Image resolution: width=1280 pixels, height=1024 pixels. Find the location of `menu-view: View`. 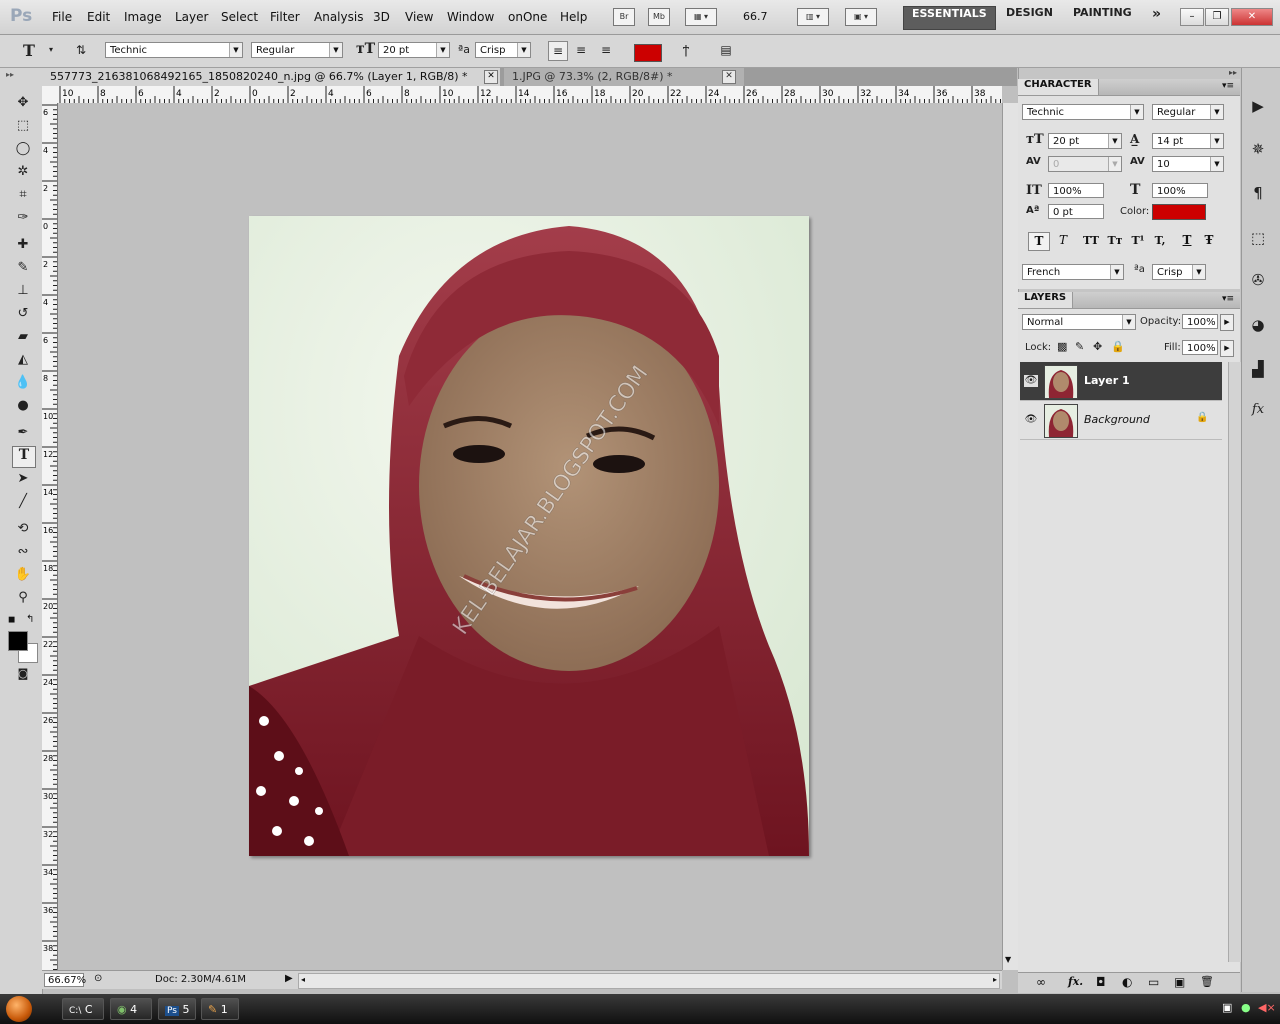

menu-view: View is located at coordinates (419, 17).